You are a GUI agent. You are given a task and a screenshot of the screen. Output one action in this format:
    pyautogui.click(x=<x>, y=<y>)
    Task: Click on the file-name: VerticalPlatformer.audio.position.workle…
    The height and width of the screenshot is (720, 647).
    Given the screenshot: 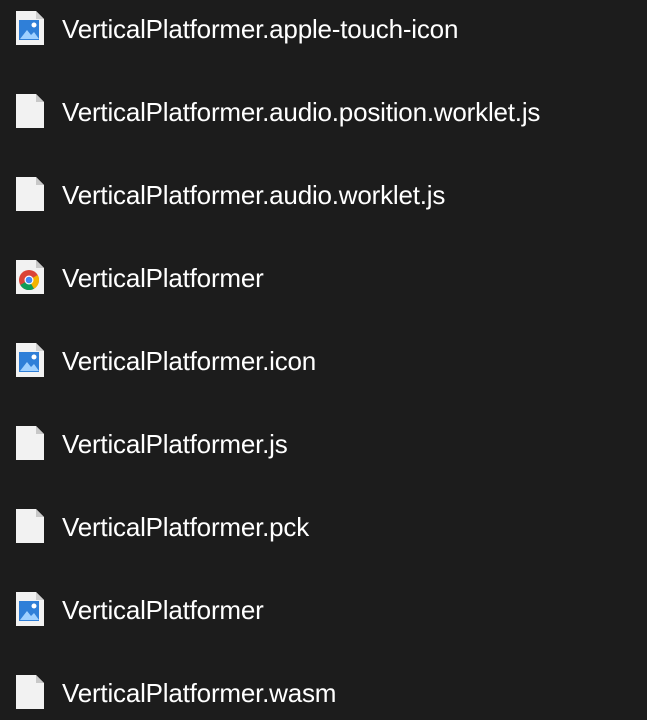 What is the action you would take?
    pyautogui.click(x=301, y=112)
    